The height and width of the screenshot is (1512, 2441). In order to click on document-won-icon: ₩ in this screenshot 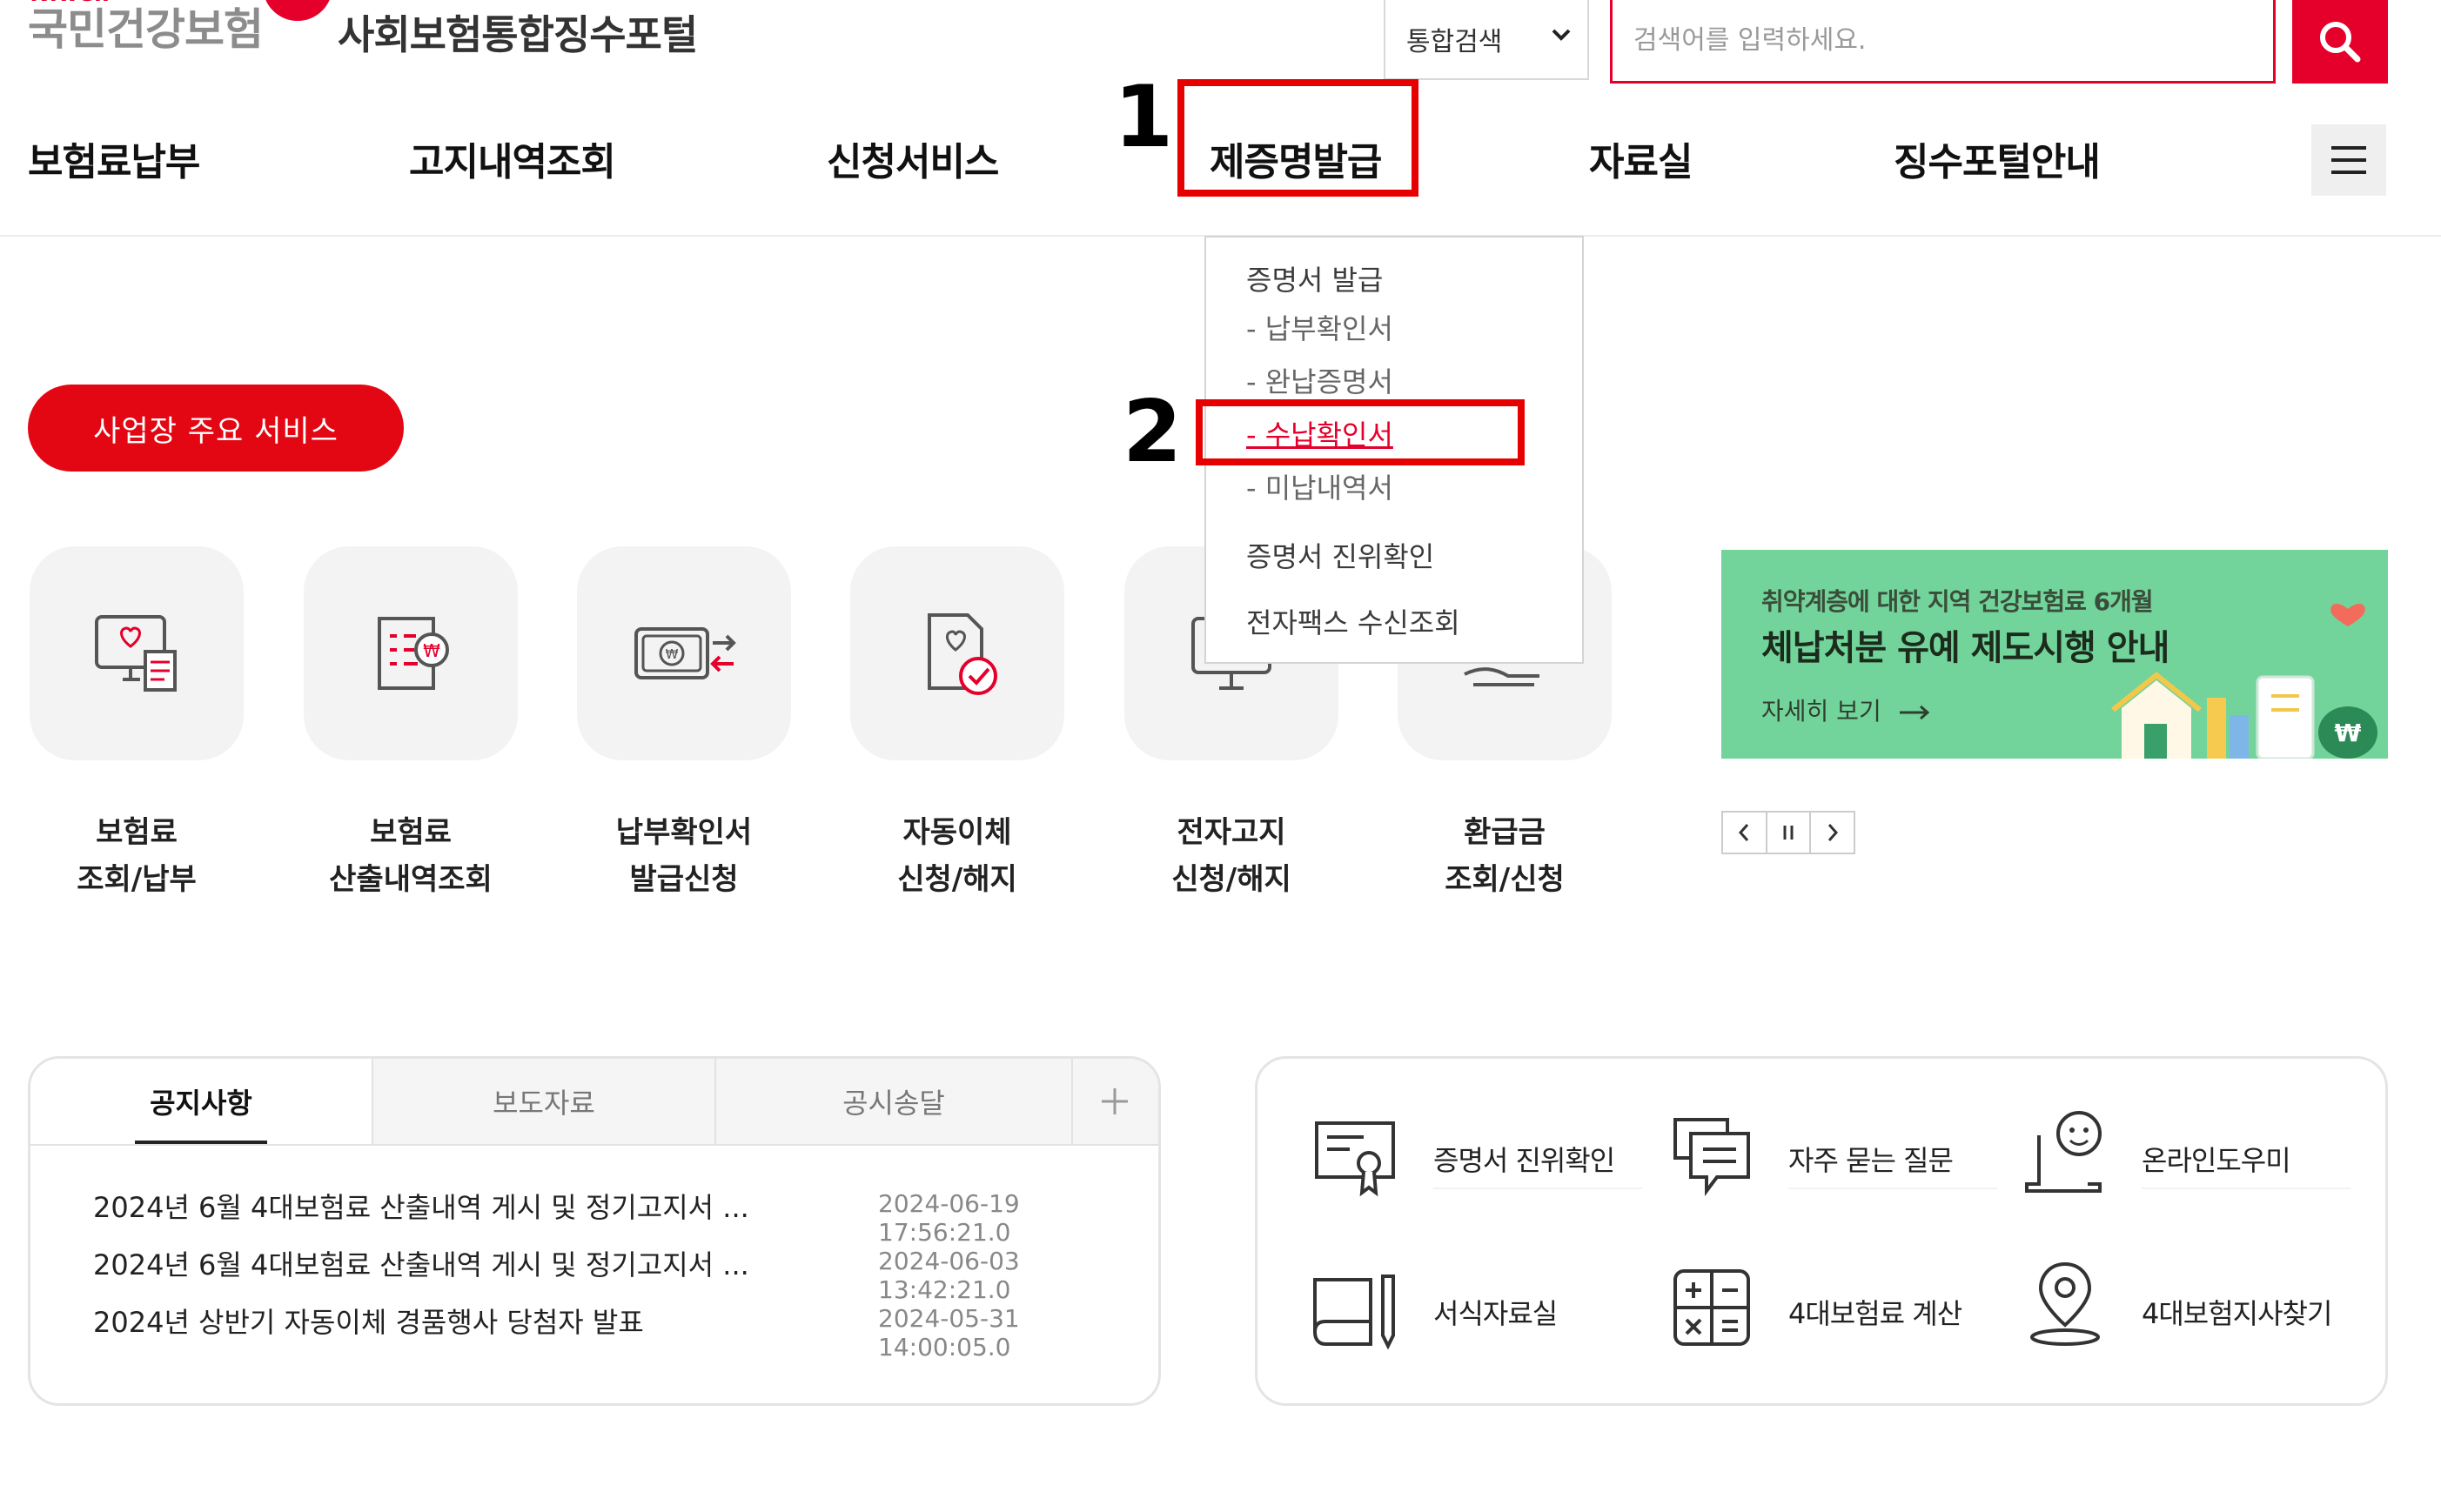, I will do `click(414, 653)`.